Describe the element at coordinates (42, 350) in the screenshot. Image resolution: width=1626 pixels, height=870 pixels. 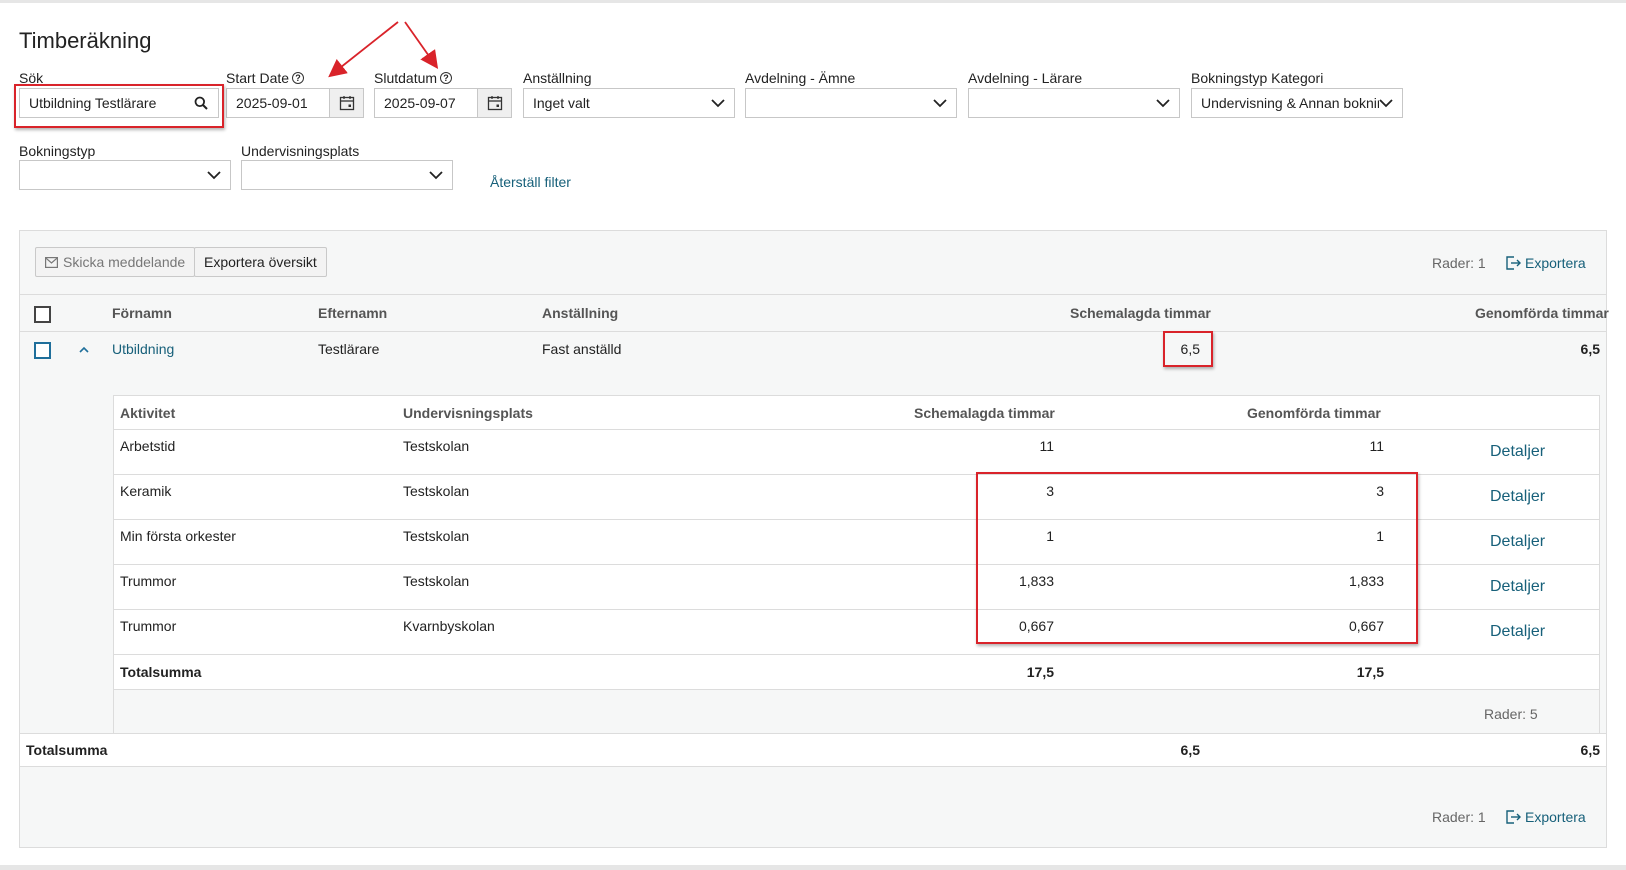
I see `row-checkbox` at that location.